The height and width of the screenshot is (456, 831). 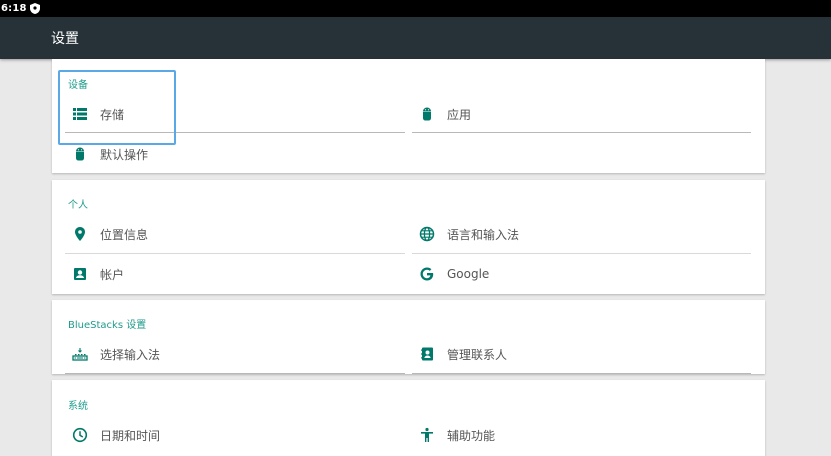 I want to click on account-box-icon, so click(x=80, y=274).